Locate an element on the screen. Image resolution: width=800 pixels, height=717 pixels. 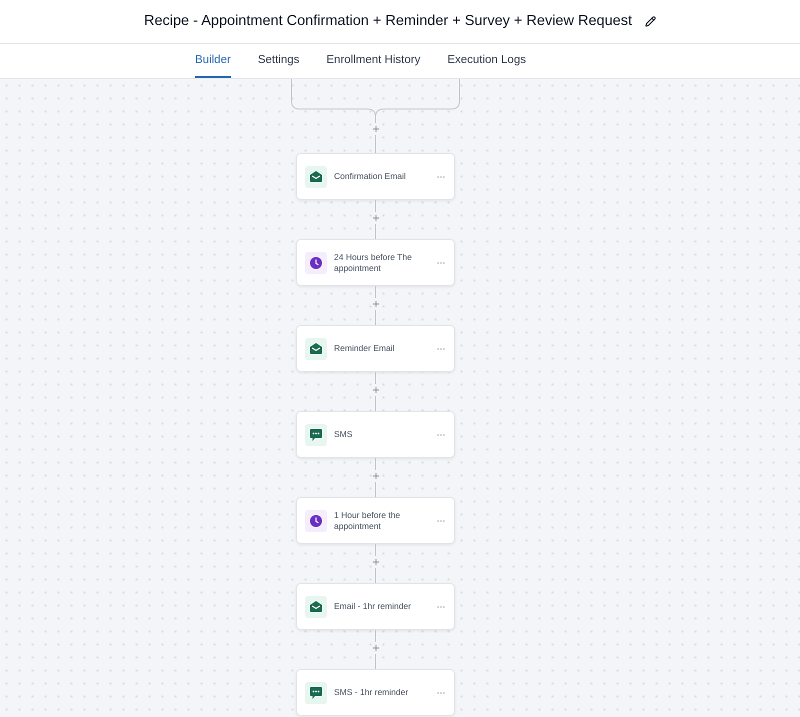
step-label: Reminder Email is located at coordinates (365, 348).